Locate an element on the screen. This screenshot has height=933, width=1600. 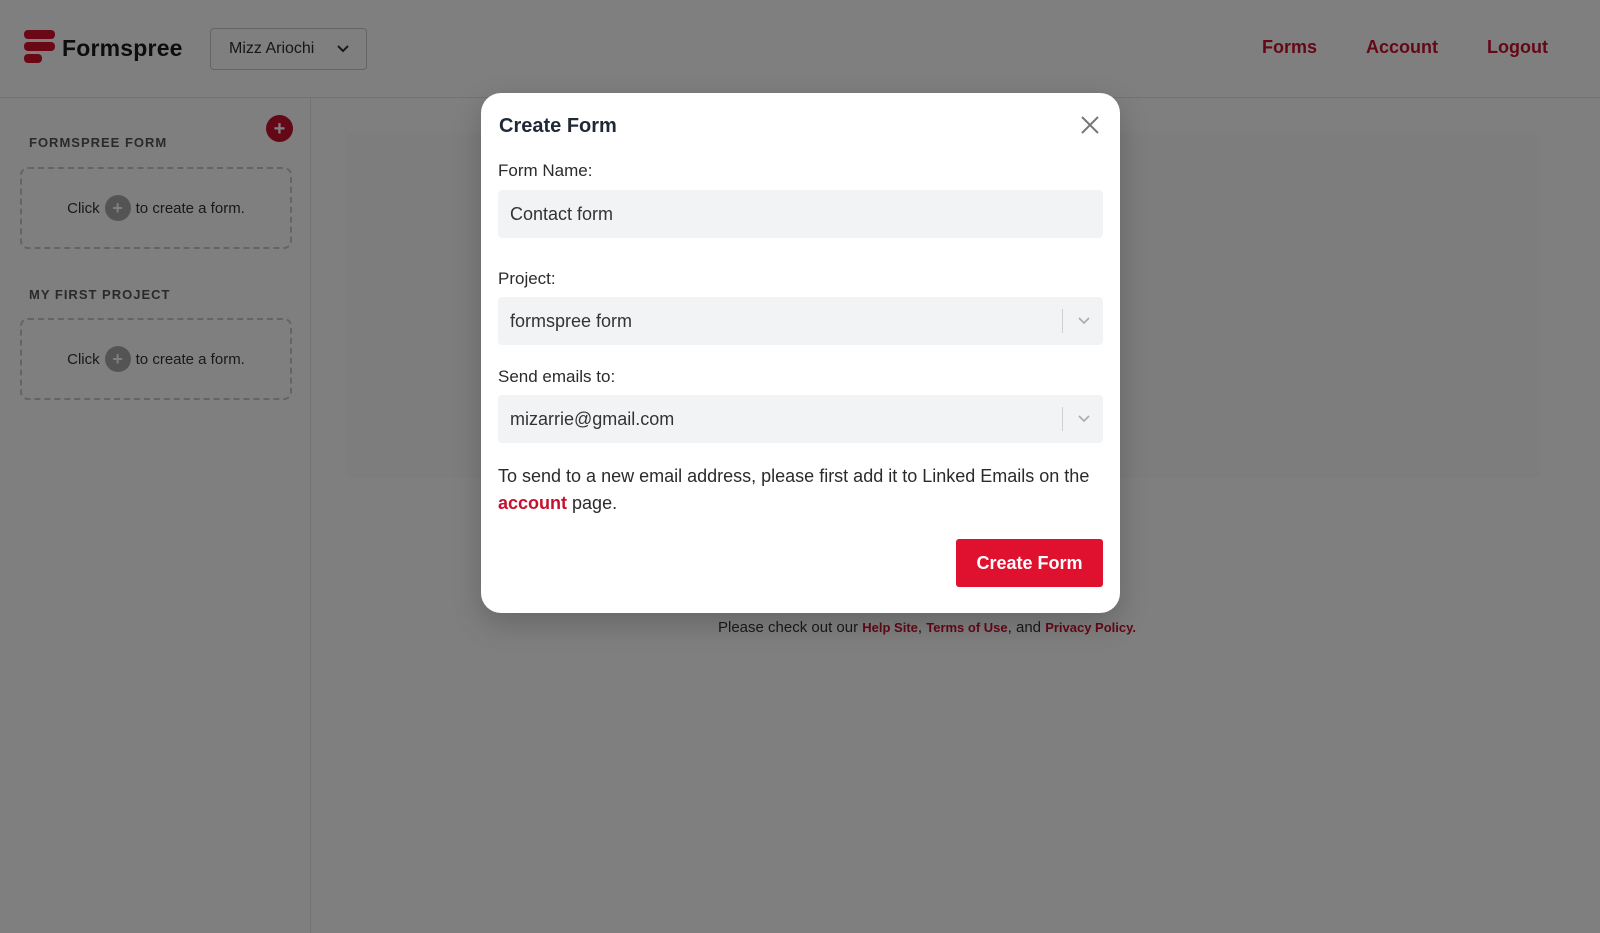
send-emails-label: Send emails to: is located at coordinates (557, 376).